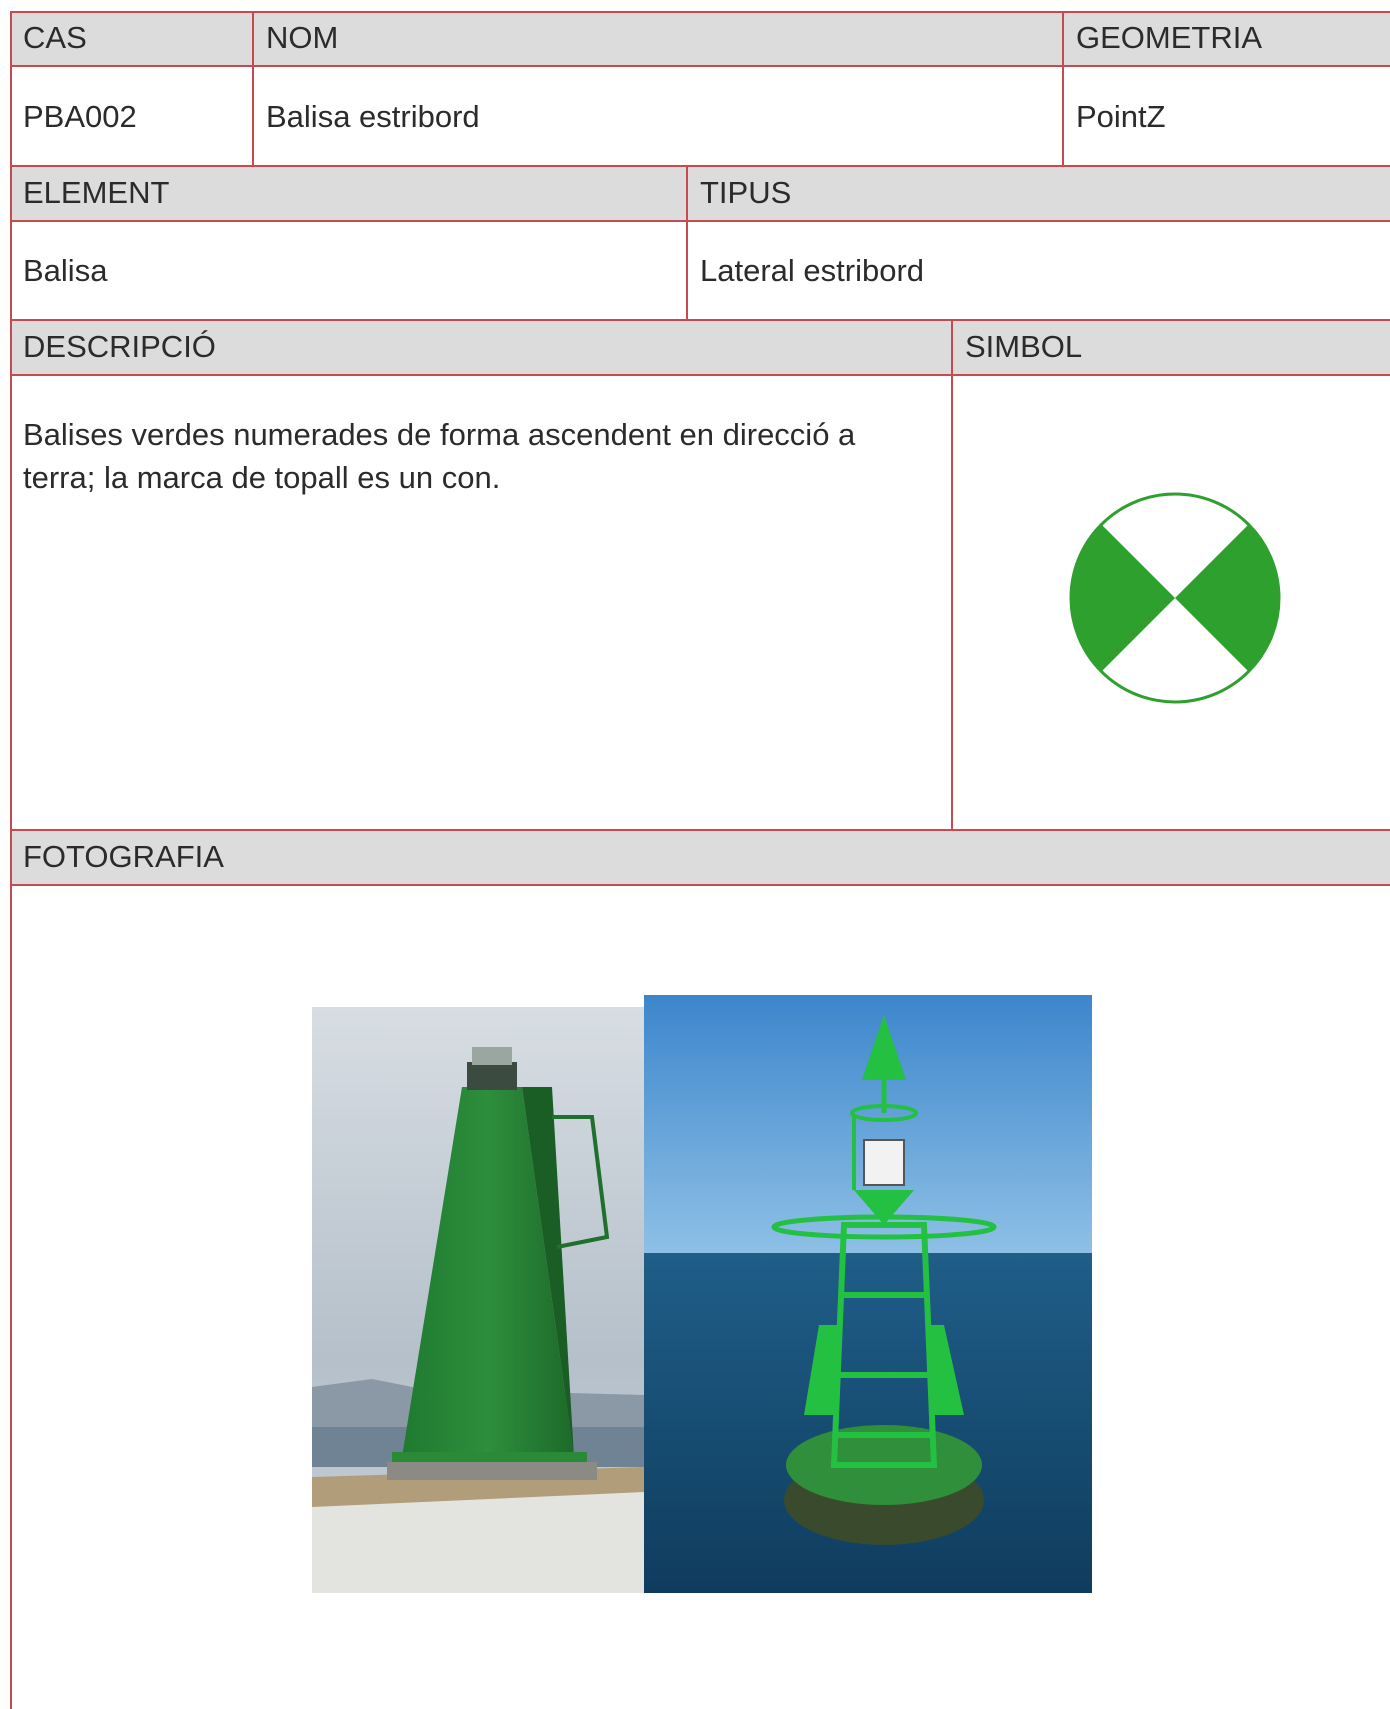 The width and height of the screenshot is (1390, 1709). Describe the element at coordinates (812, 270) in the screenshot. I see `tipus-value: Lateral estribord` at that location.